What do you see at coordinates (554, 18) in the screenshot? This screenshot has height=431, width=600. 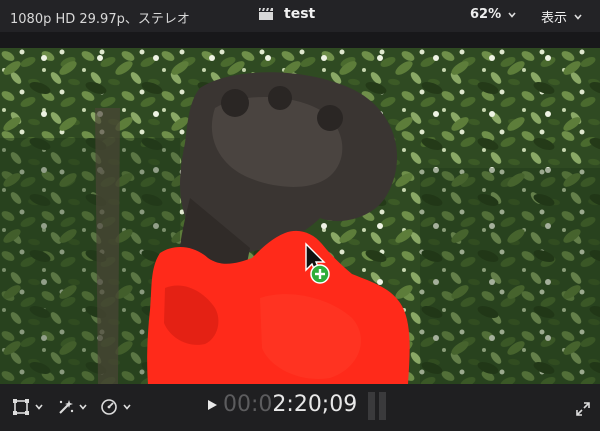 I see `view-menu-label: 表示` at bounding box center [554, 18].